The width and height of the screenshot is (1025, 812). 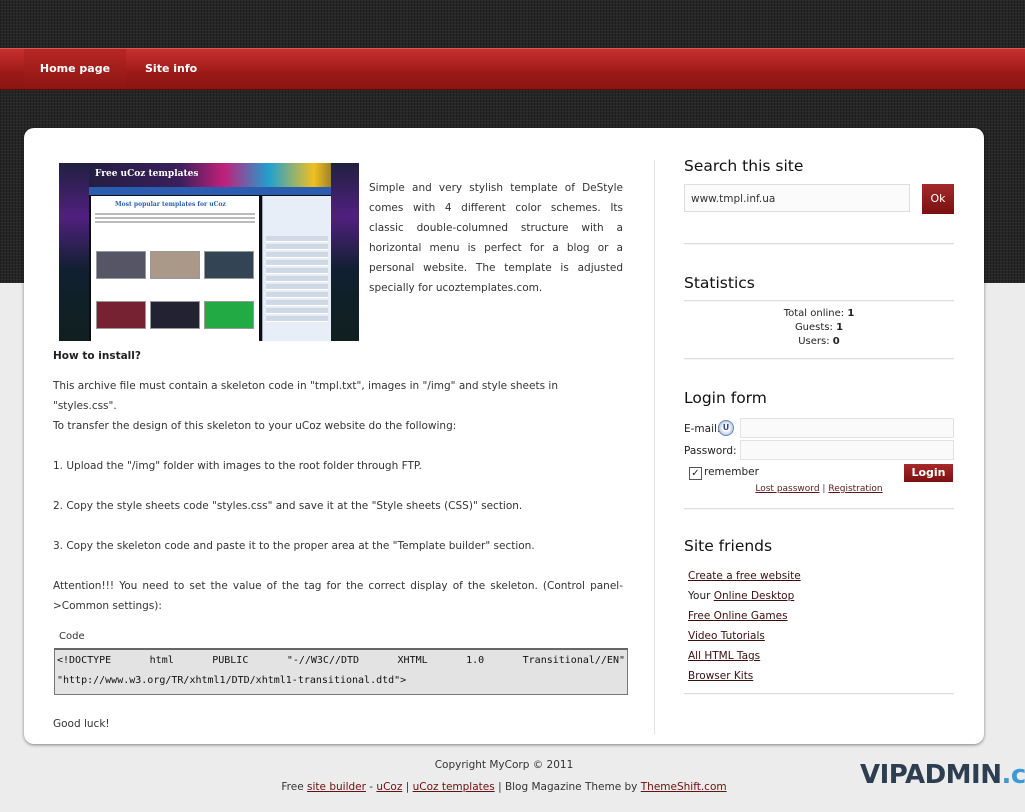 What do you see at coordinates (731, 472) in the screenshot?
I see `remember-label: remember` at bounding box center [731, 472].